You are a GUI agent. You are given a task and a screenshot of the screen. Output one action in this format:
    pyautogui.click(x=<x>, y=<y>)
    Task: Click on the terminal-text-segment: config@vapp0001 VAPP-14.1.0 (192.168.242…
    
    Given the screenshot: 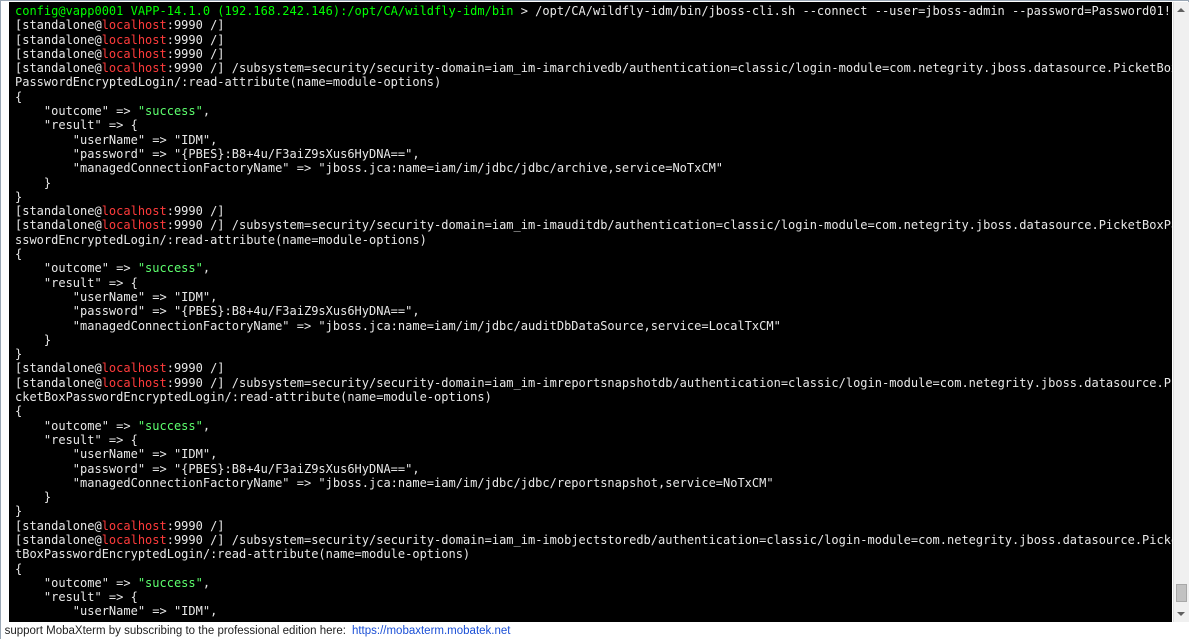 What is the action you would take?
    pyautogui.click(x=264, y=11)
    